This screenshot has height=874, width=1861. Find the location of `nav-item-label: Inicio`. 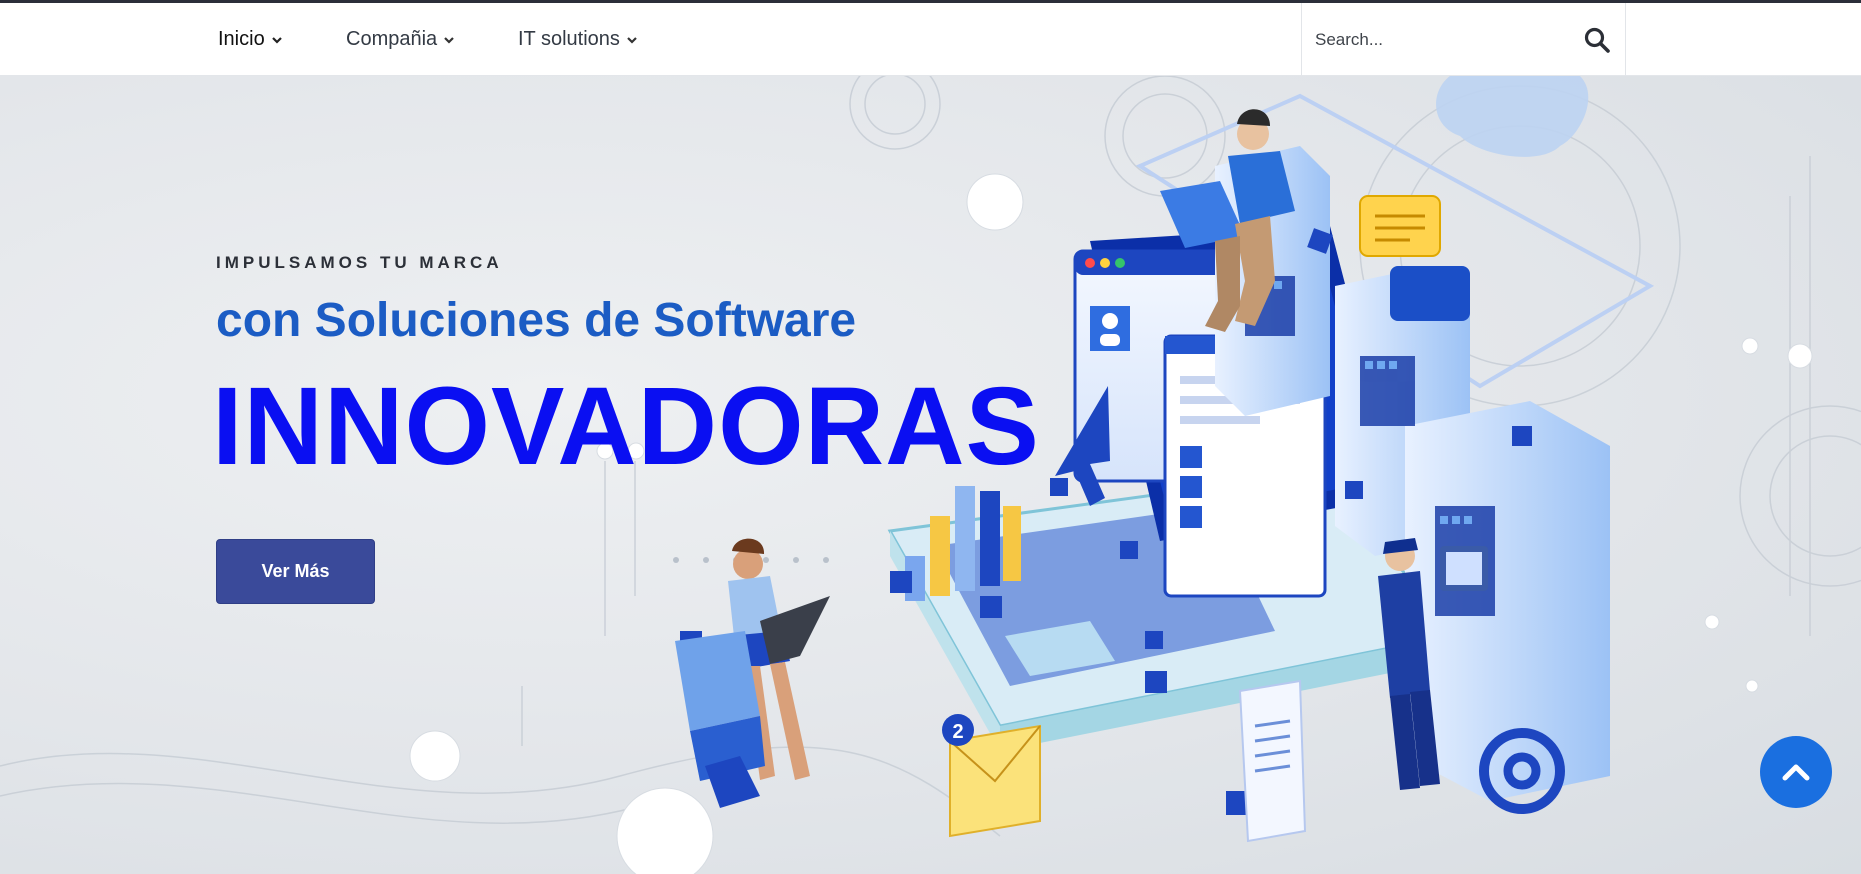

nav-item-label: Inicio is located at coordinates (241, 39).